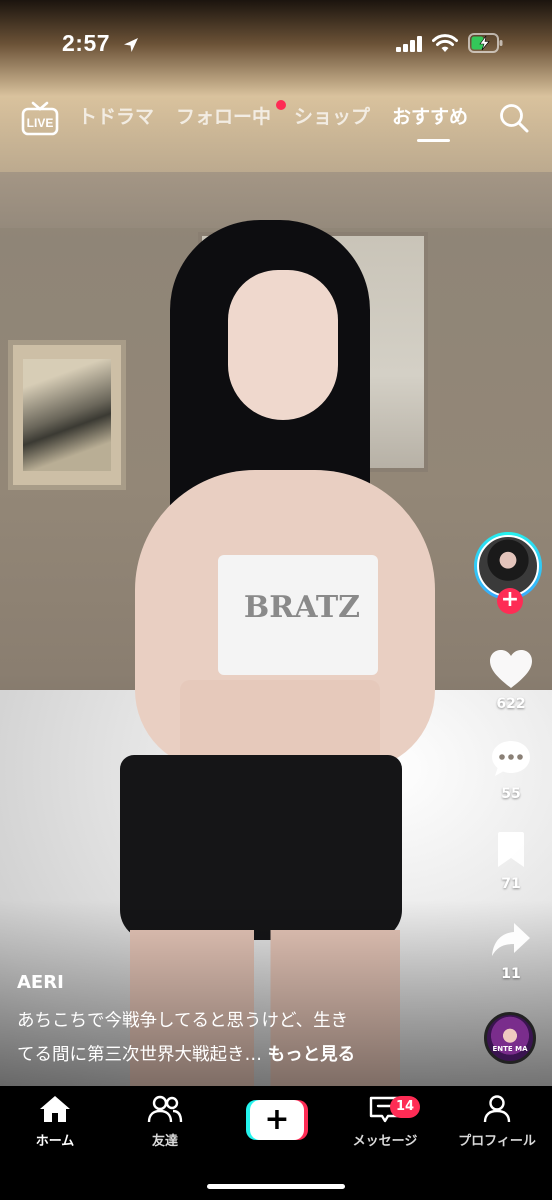 The height and width of the screenshot is (1200, 552). I want to click on see-more-link: もっと見る, so click(312, 1055).